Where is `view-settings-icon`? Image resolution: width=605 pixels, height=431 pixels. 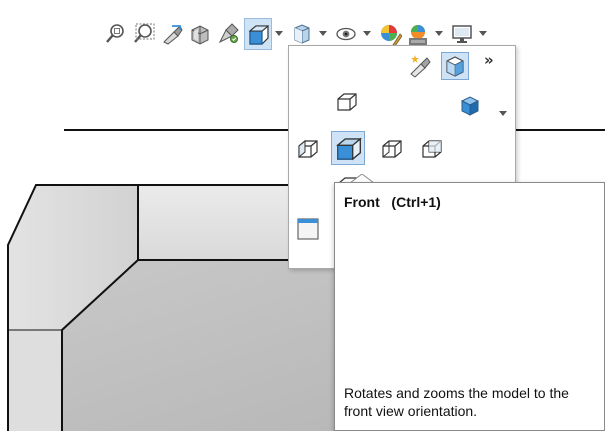 view-settings-icon is located at coordinates (462, 34).